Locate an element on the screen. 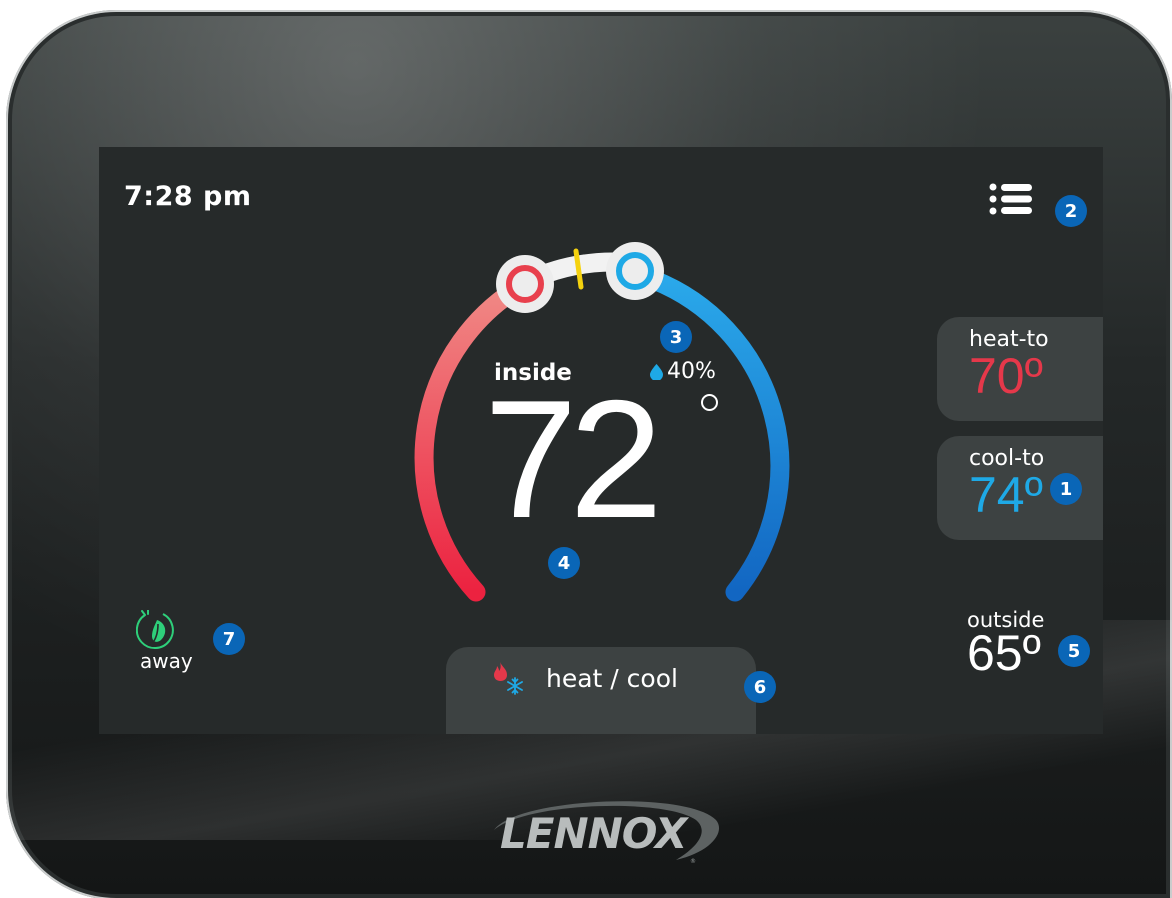 This screenshot has width=1172, height=898. lennox-logo: LENNOX ® is located at coordinates (607, 833).